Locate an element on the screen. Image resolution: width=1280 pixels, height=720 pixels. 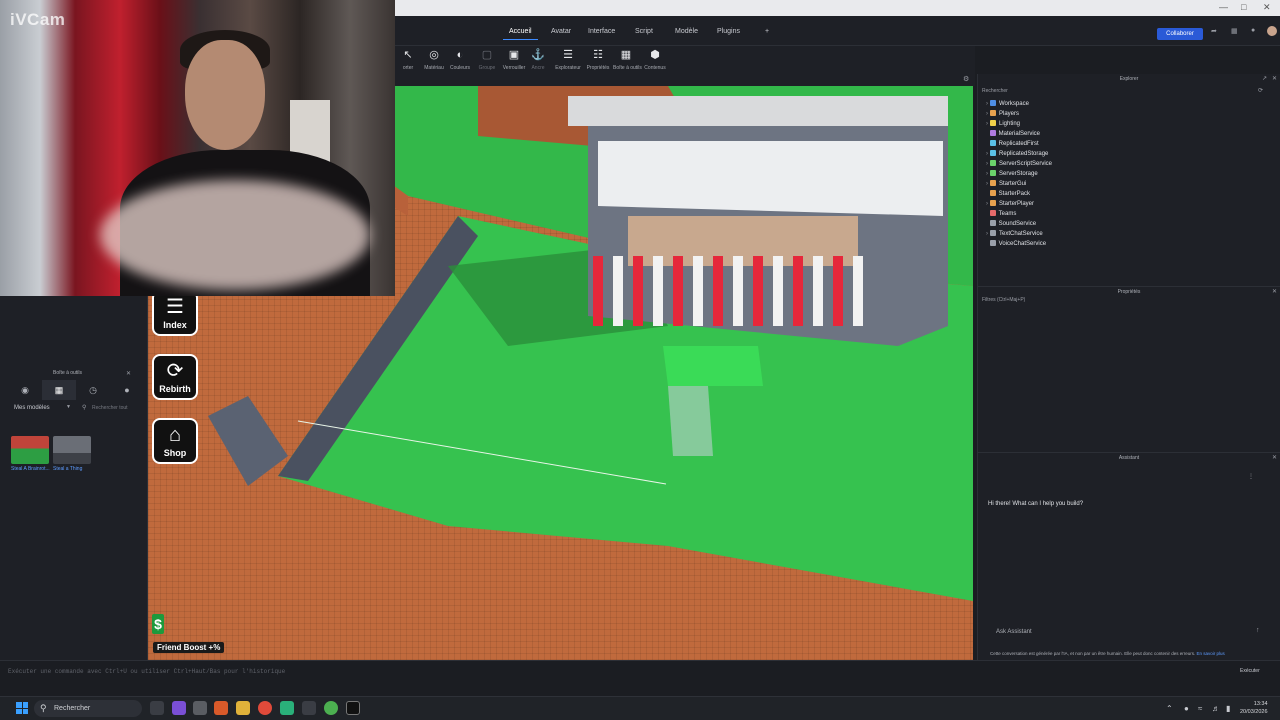
toolbox-tab-creations: ● is located at coordinates (127, 390).